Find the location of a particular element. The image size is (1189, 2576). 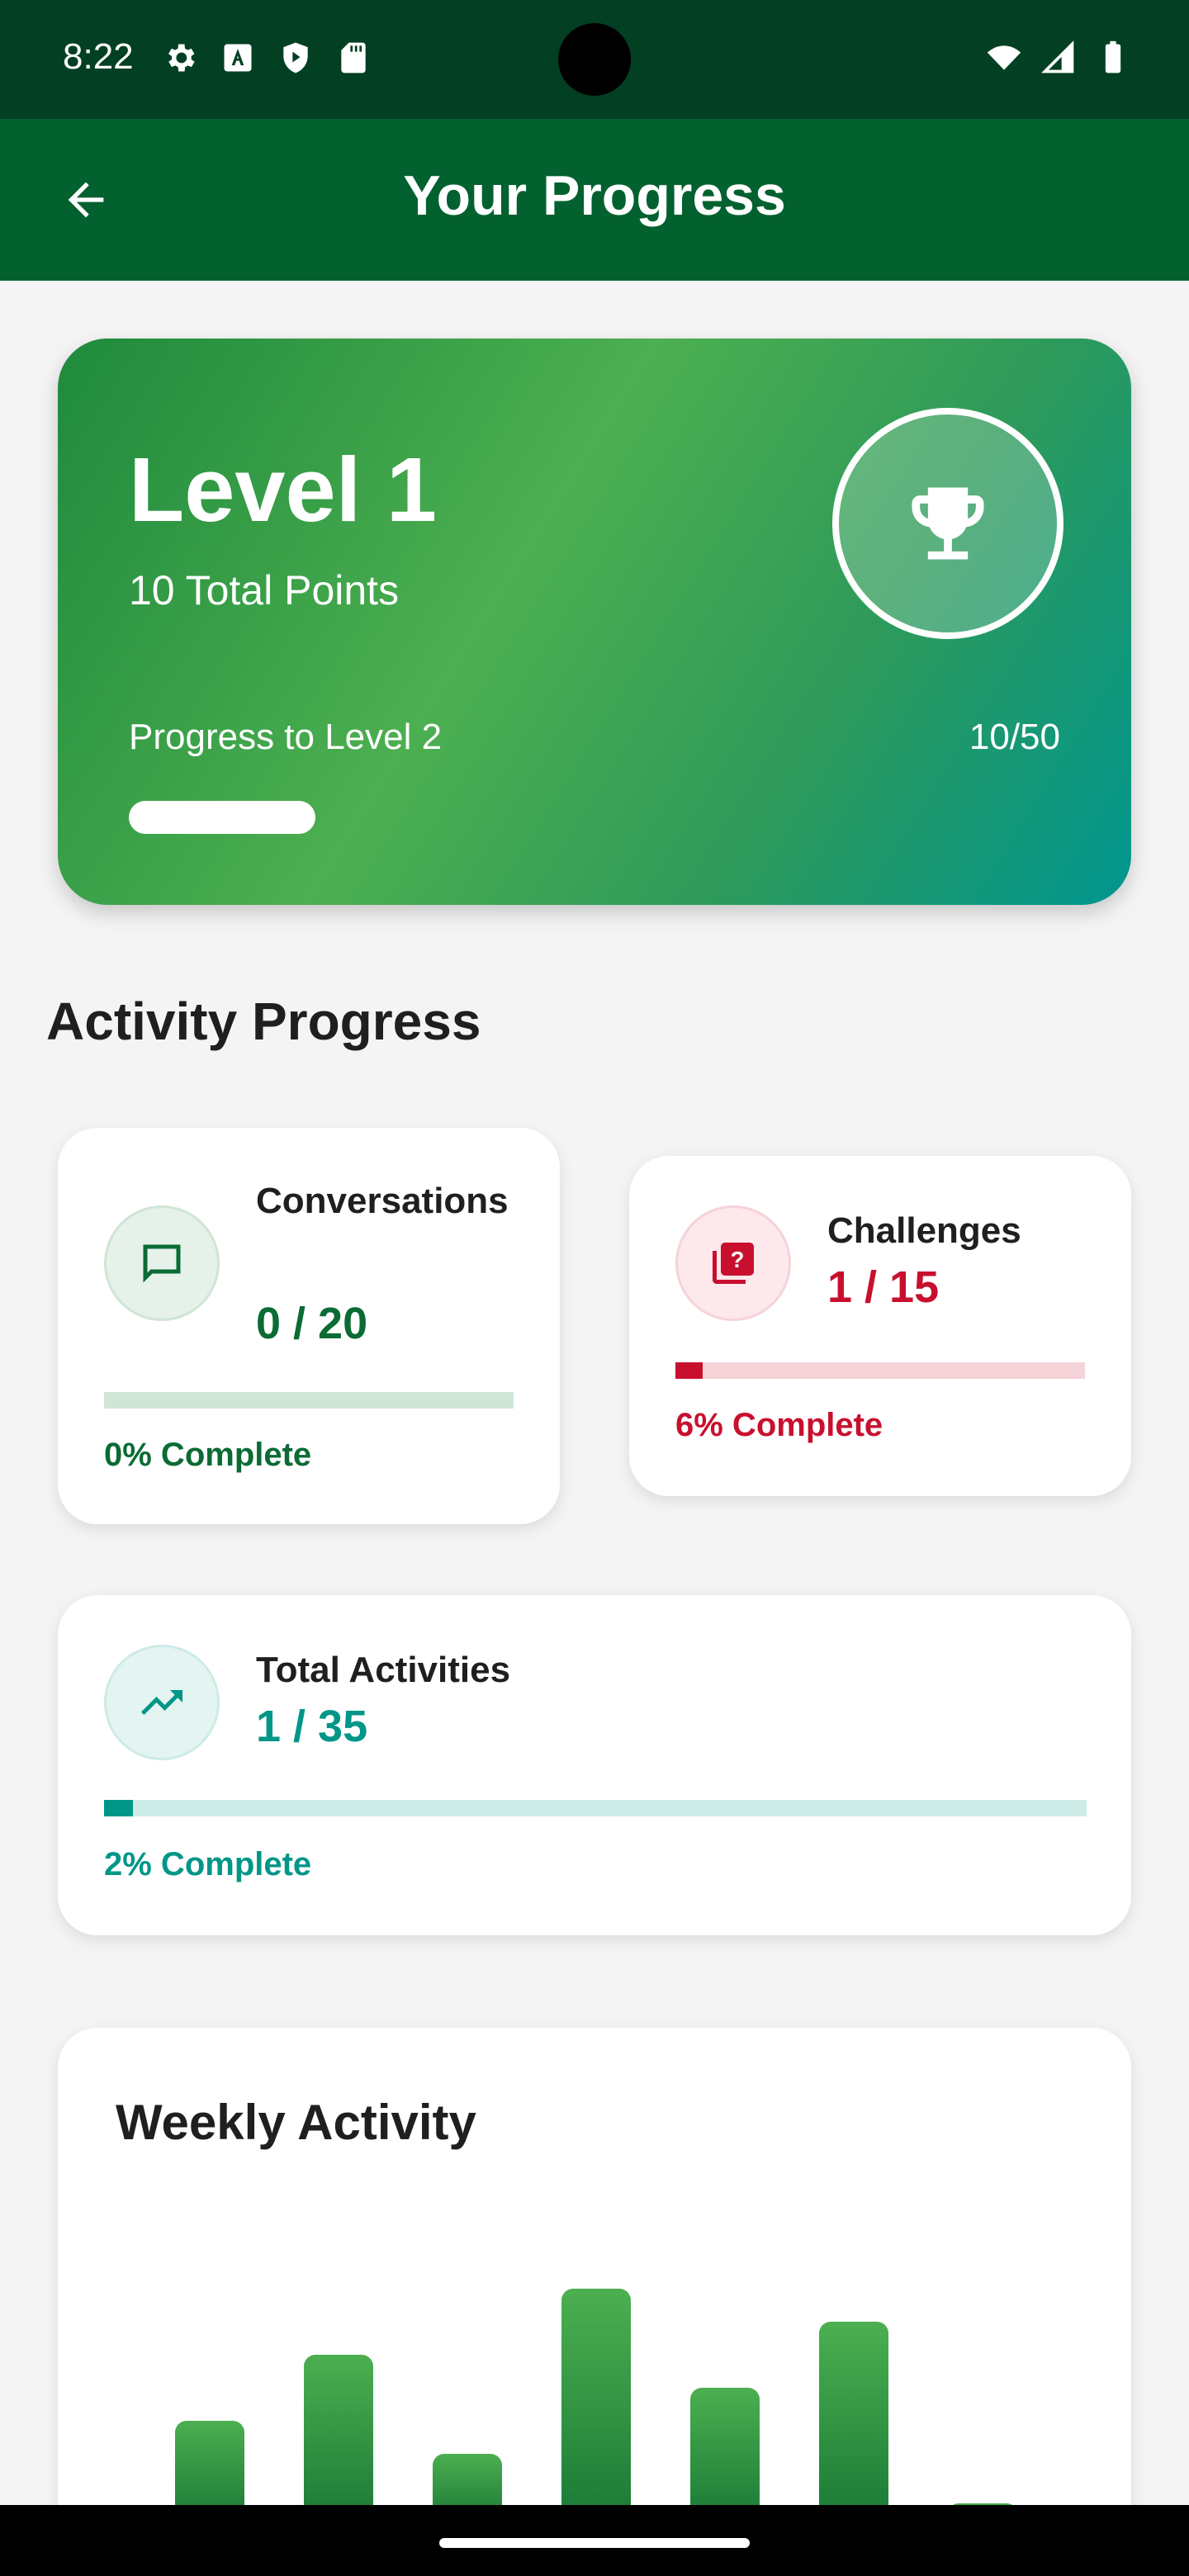

status-bar: 8:22 is located at coordinates (594, 59).